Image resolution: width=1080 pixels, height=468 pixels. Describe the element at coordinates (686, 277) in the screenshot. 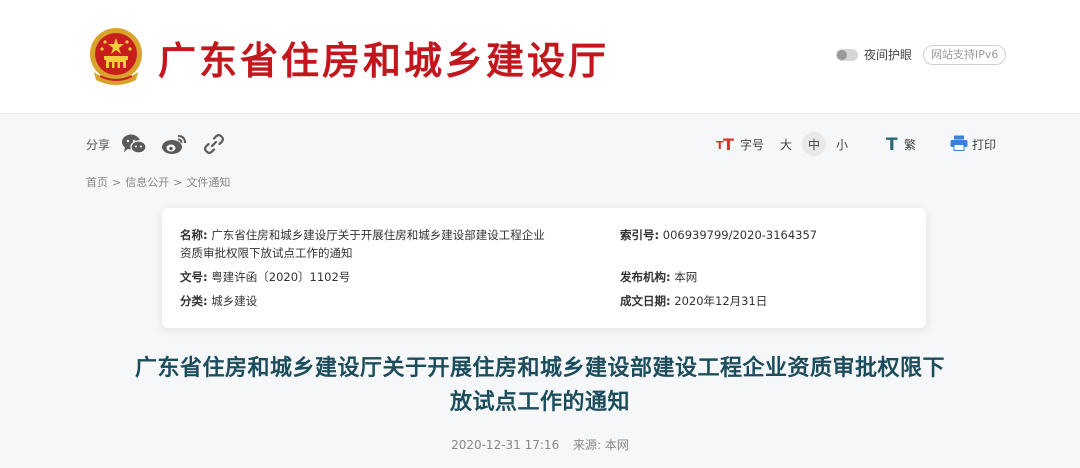

I see `info-publisher-value: 本网` at that location.